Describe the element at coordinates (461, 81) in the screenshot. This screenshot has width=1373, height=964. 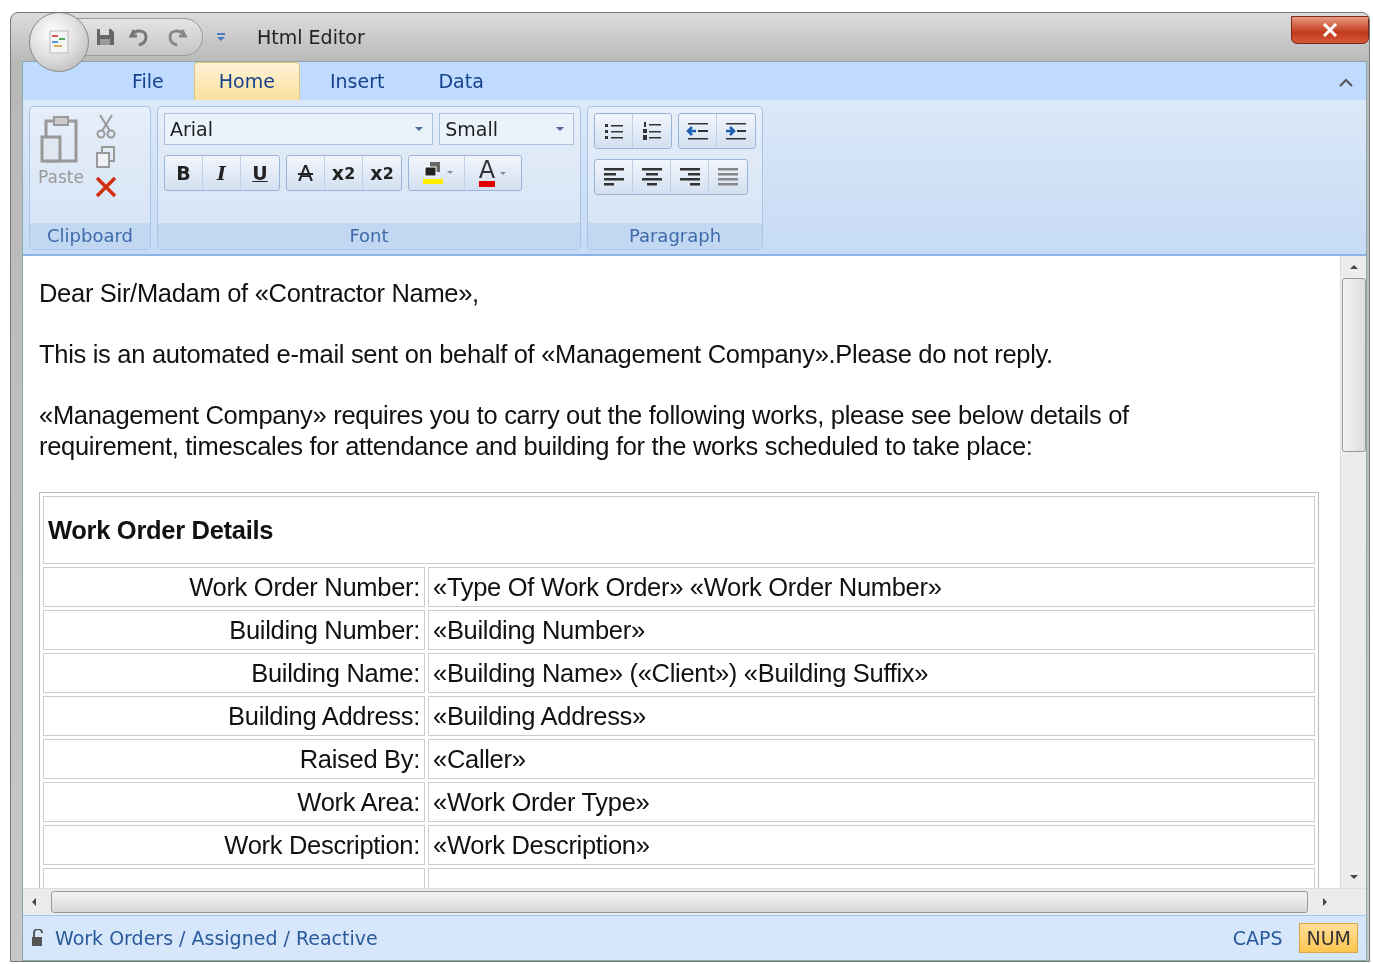
I see `ribbon-tab: Data` at that location.